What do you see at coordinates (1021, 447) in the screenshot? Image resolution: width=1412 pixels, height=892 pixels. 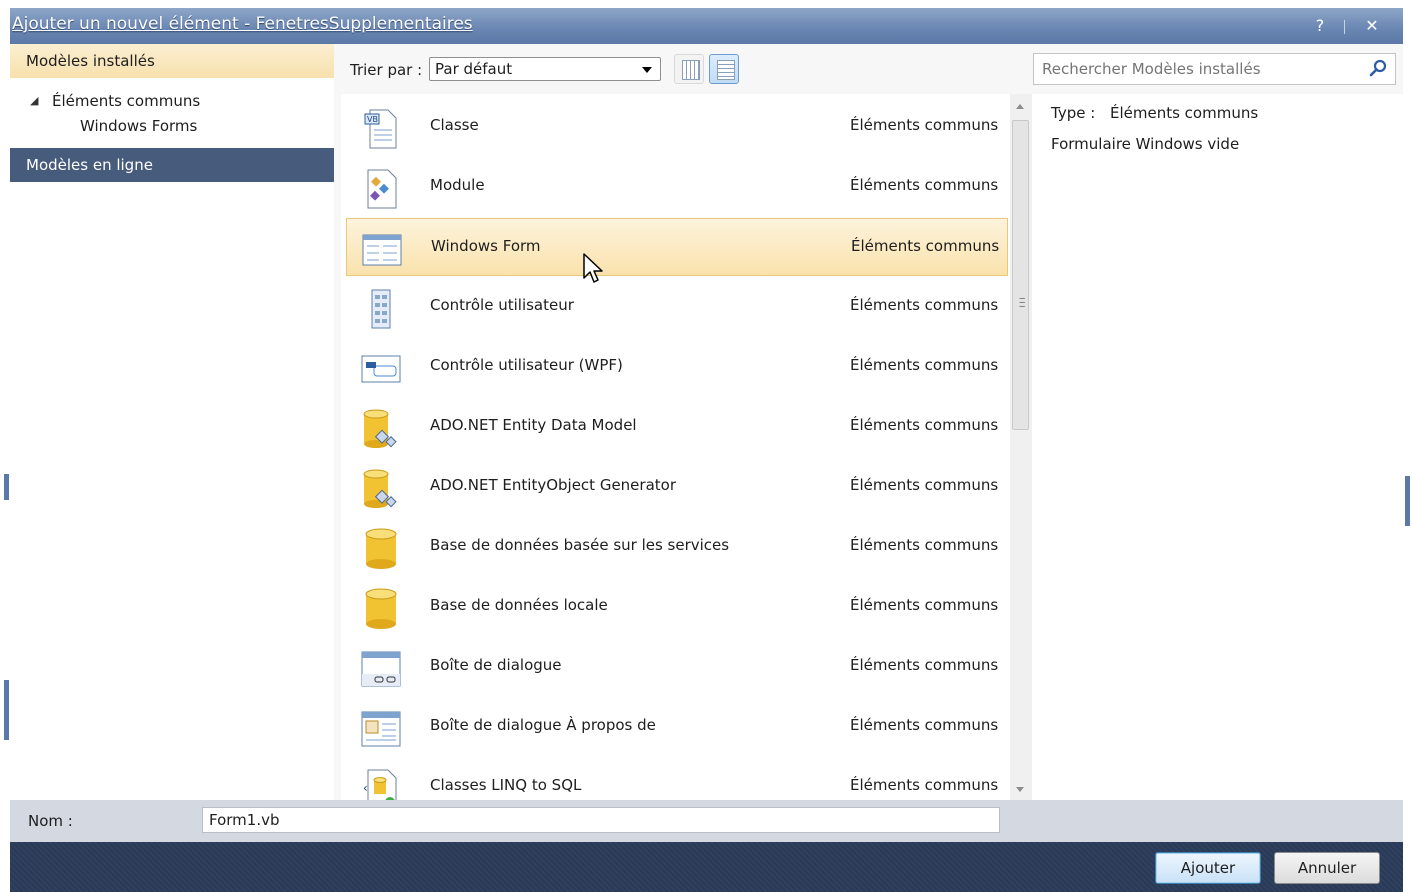 I see `templates-scrollbar: ‒ ‒ ‒` at bounding box center [1021, 447].